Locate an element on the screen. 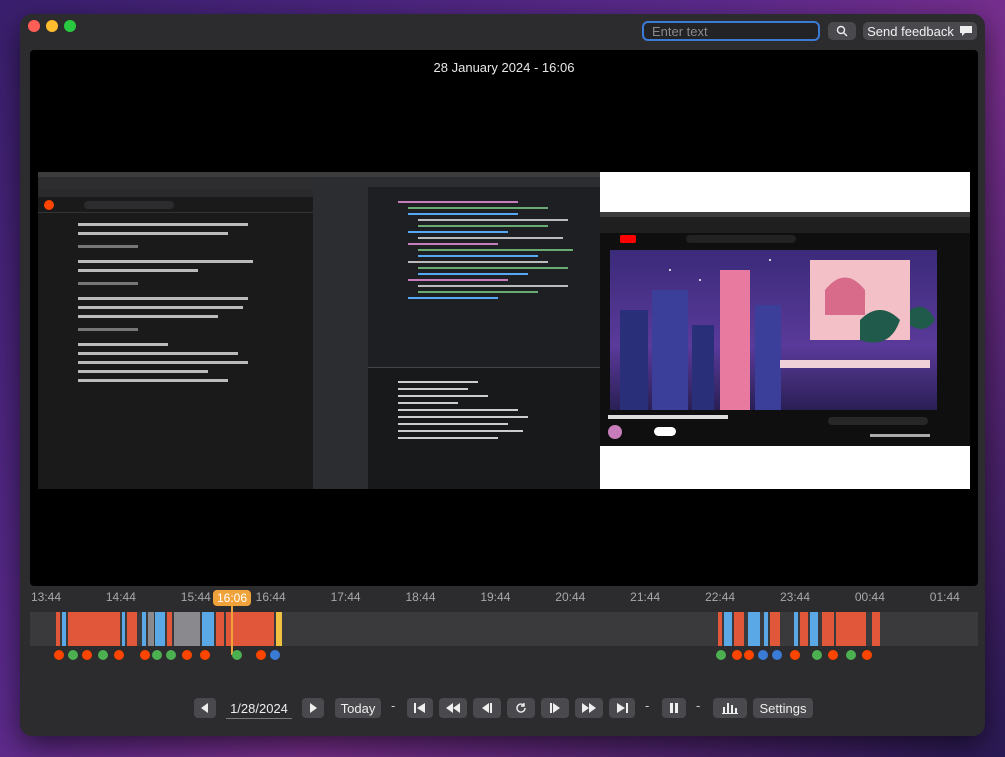  step-back-icon is located at coordinates (487, 708).